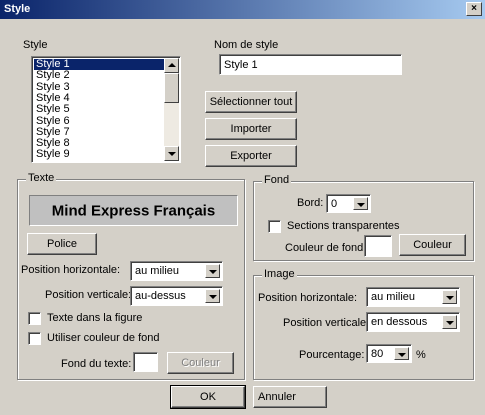  What do you see at coordinates (171, 153) in the screenshot?
I see `arrow-down-icon` at bounding box center [171, 153].